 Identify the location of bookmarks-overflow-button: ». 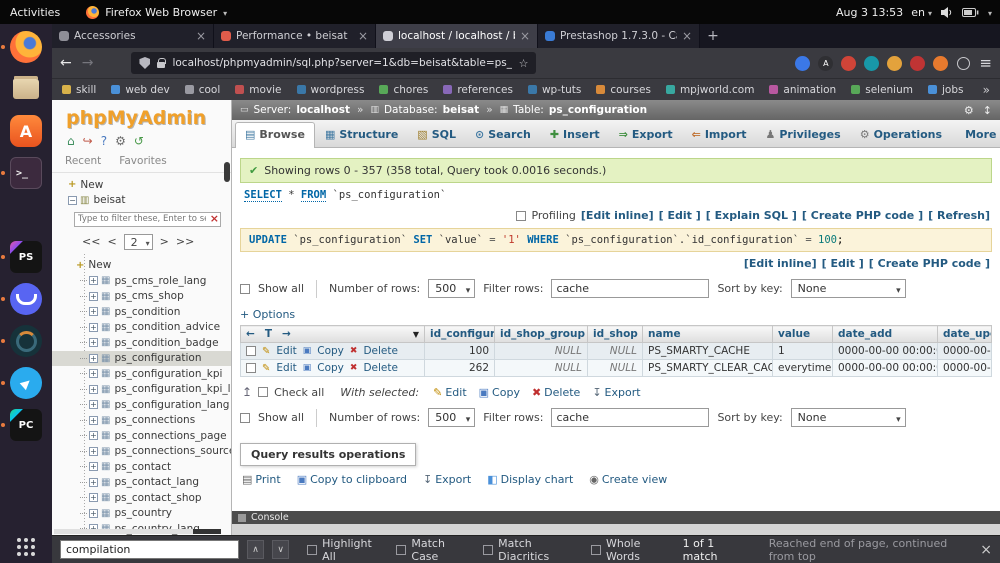
(986, 90).